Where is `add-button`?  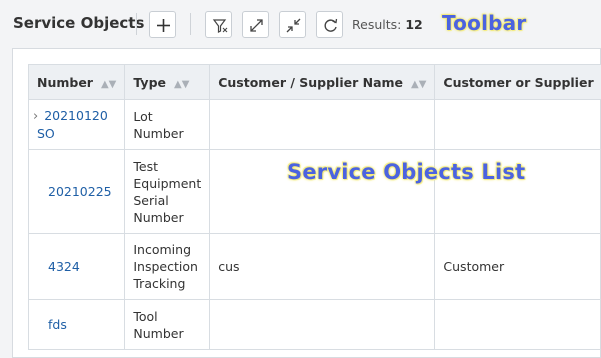 add-button is located at coordinates (162, 24).